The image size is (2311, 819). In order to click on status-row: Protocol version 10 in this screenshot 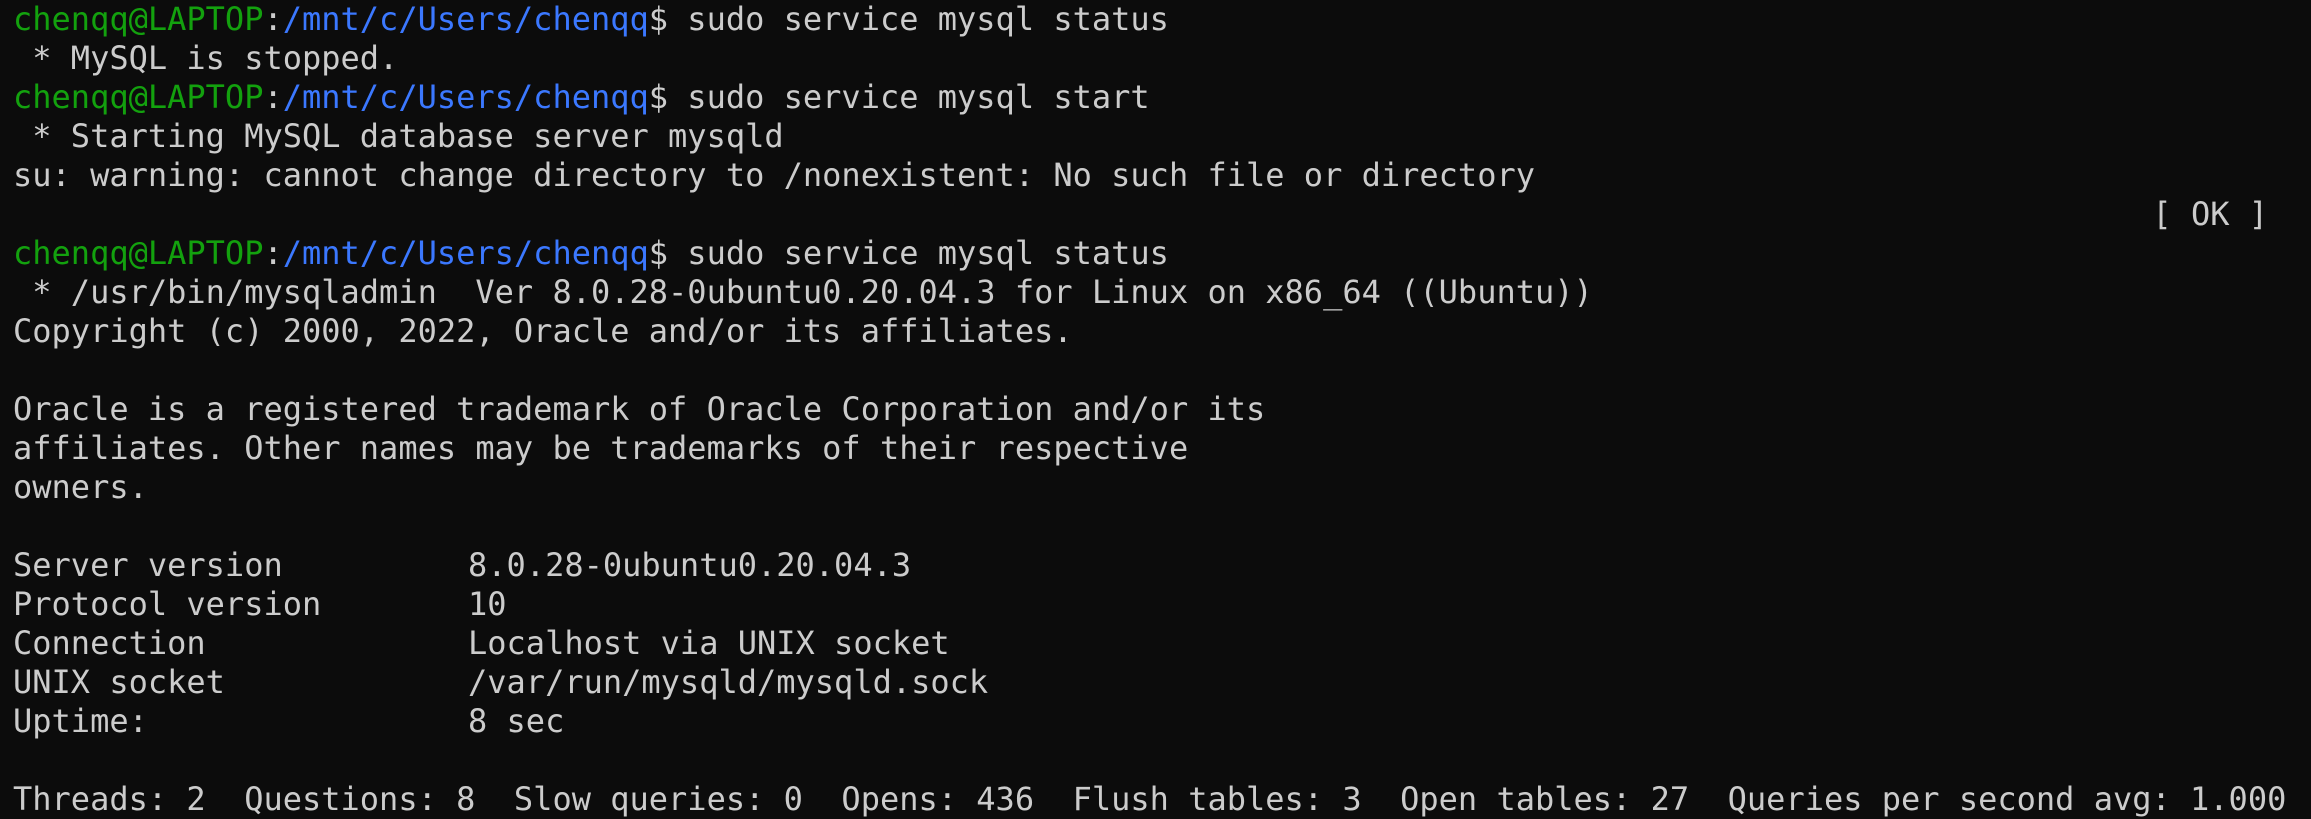, I will do `click(1158, 604)`.